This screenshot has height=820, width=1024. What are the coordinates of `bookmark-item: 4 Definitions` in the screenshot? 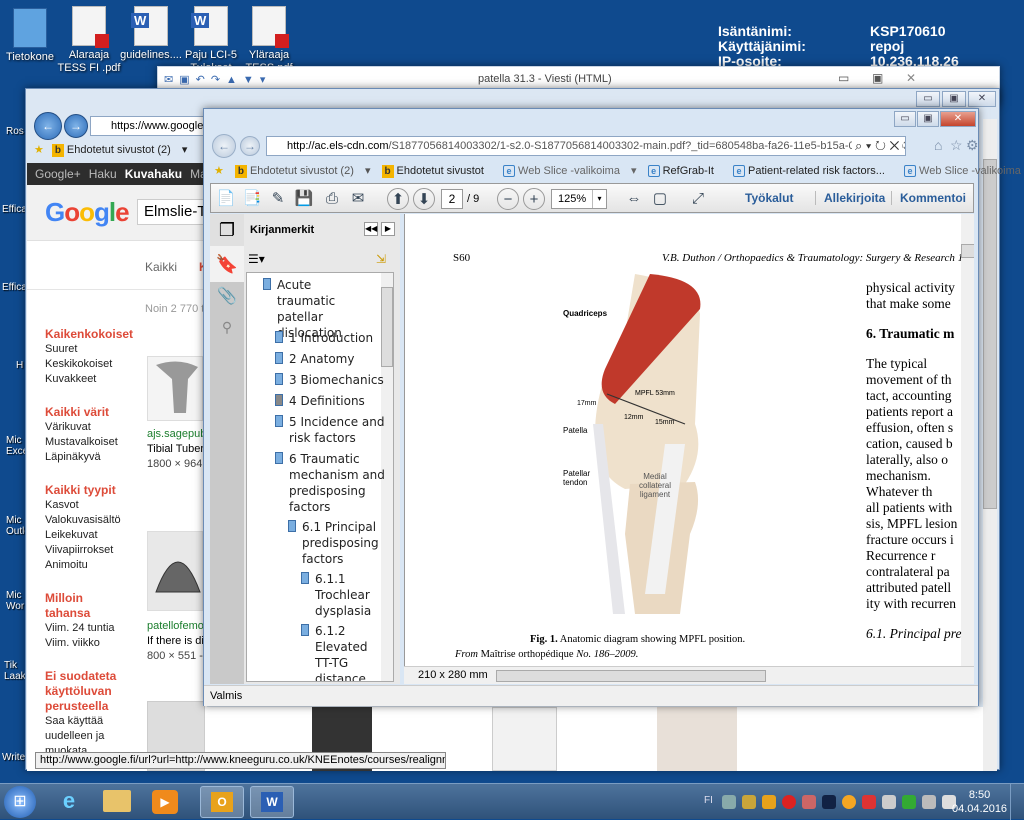 It's located at (330, 401).